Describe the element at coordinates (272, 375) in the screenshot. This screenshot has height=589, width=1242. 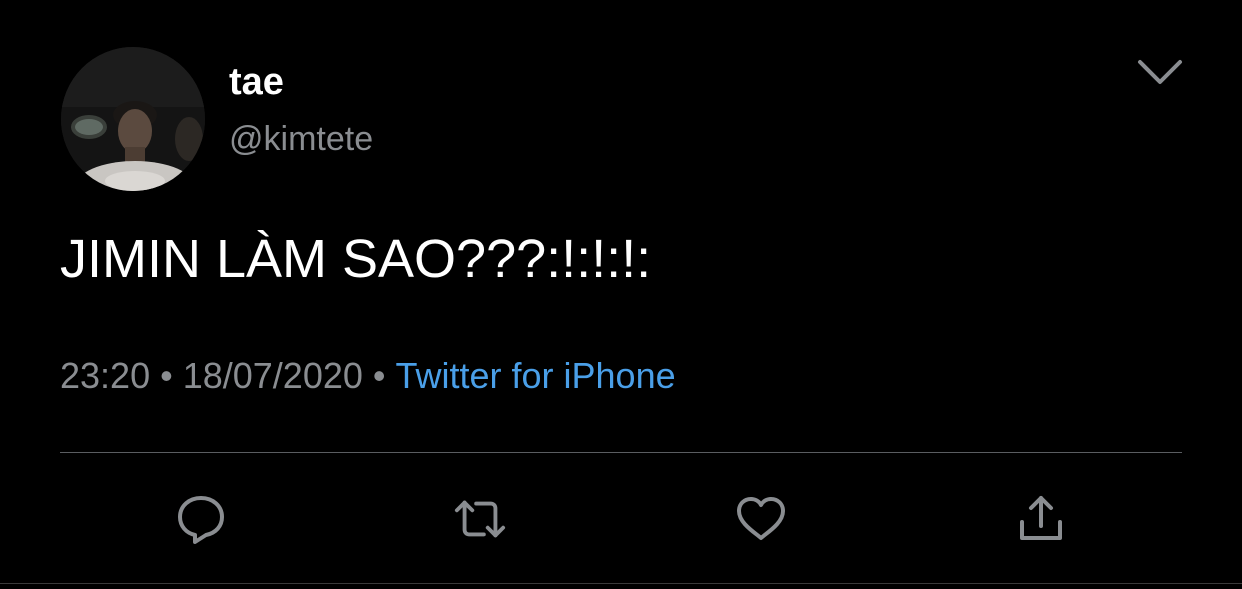
I see `tweet-date: 18/07/2020` at that location.